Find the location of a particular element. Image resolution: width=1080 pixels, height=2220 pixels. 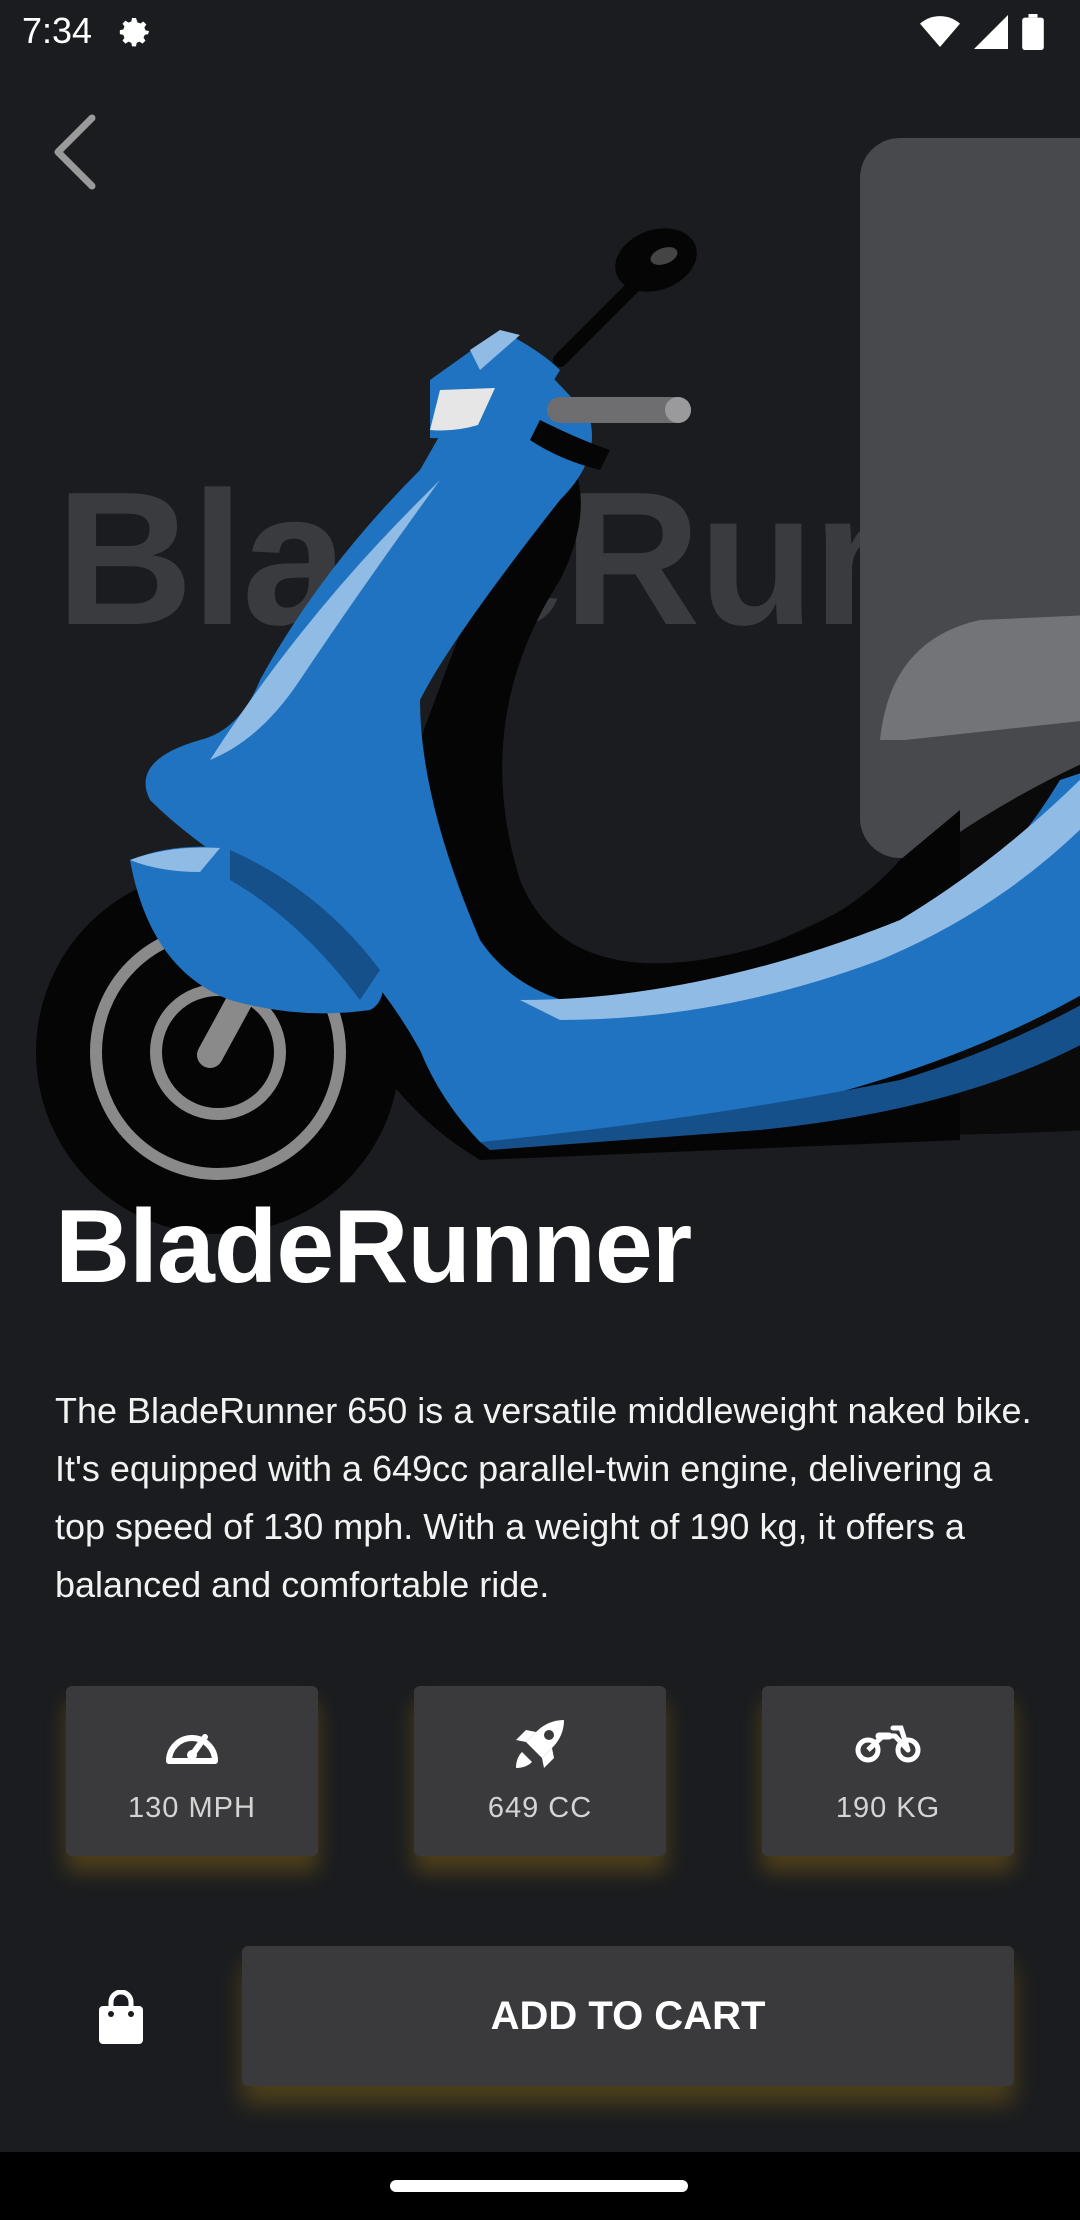

home-indicator is located at coordinates (539, 2186).